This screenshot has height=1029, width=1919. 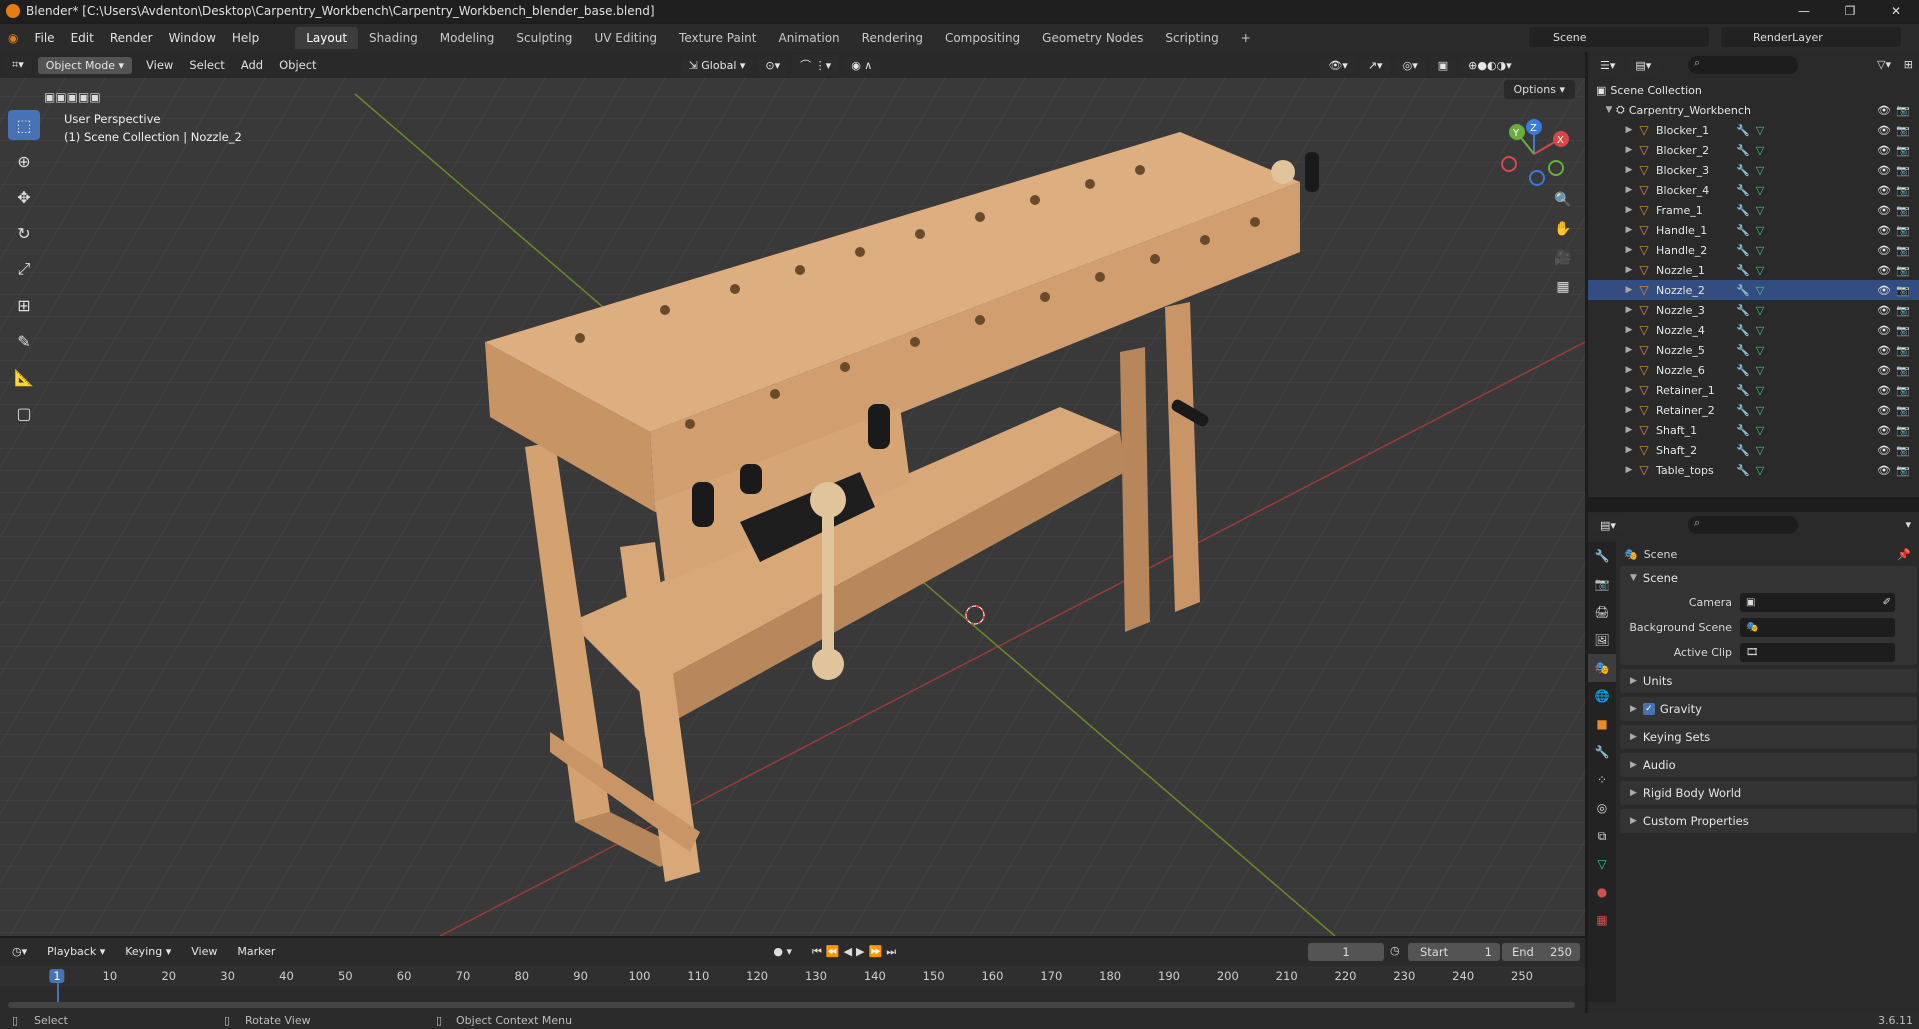 What do you see at coordinates (1346, 952) in the screenshot?
I see `current-frame-field: 1` at bounding box center [1346, 952].